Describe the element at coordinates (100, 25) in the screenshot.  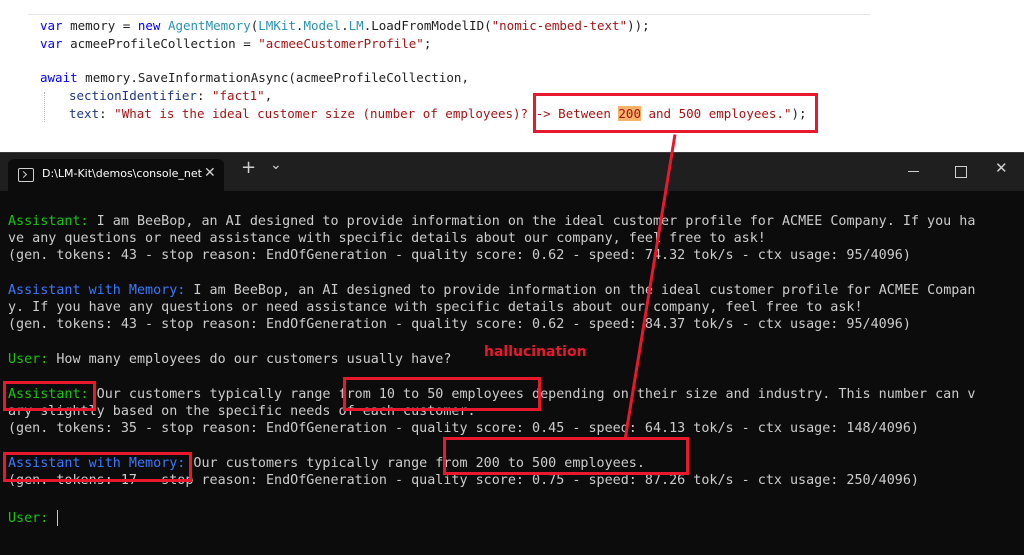
I see `code-token: memory =` at that location.